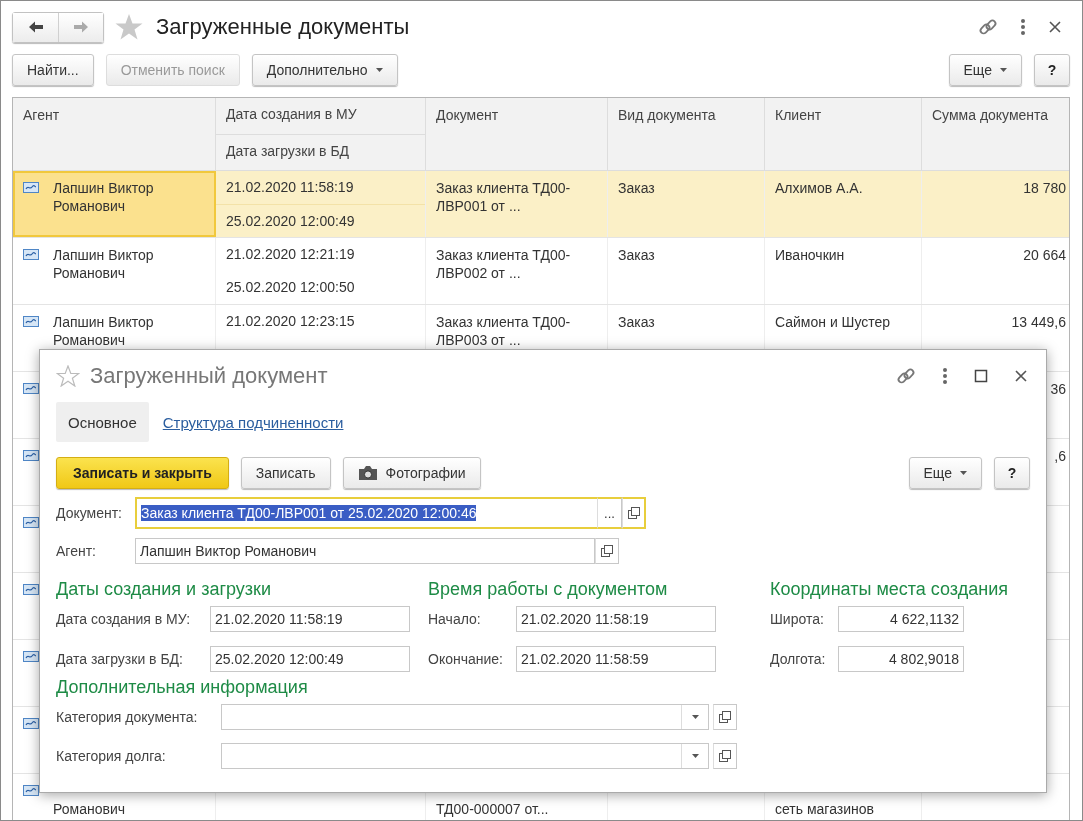 This screenshot has width=1083, height=821. I want to click on input-field: 4 802,9018, so click(901, 659).